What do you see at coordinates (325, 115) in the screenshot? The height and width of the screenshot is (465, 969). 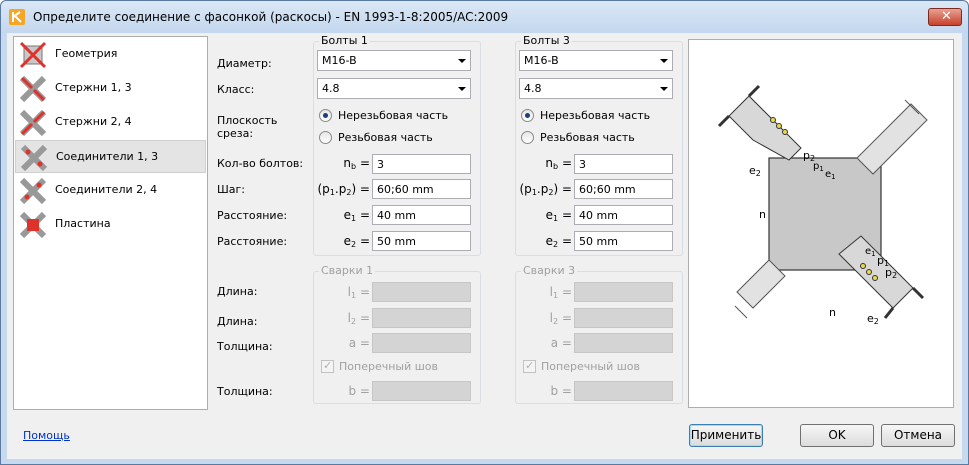 I see `bolts-1-unthreaded-radio` at bounding box center [325, 115].